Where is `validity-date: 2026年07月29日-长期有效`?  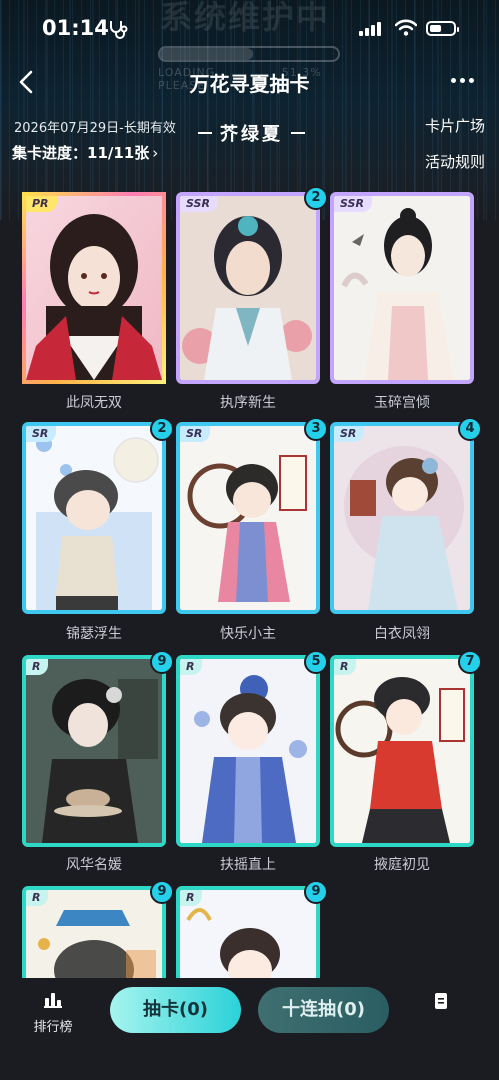
validity-date: 2026年07月29日-长期有效 is located at coordinates (95, 128).